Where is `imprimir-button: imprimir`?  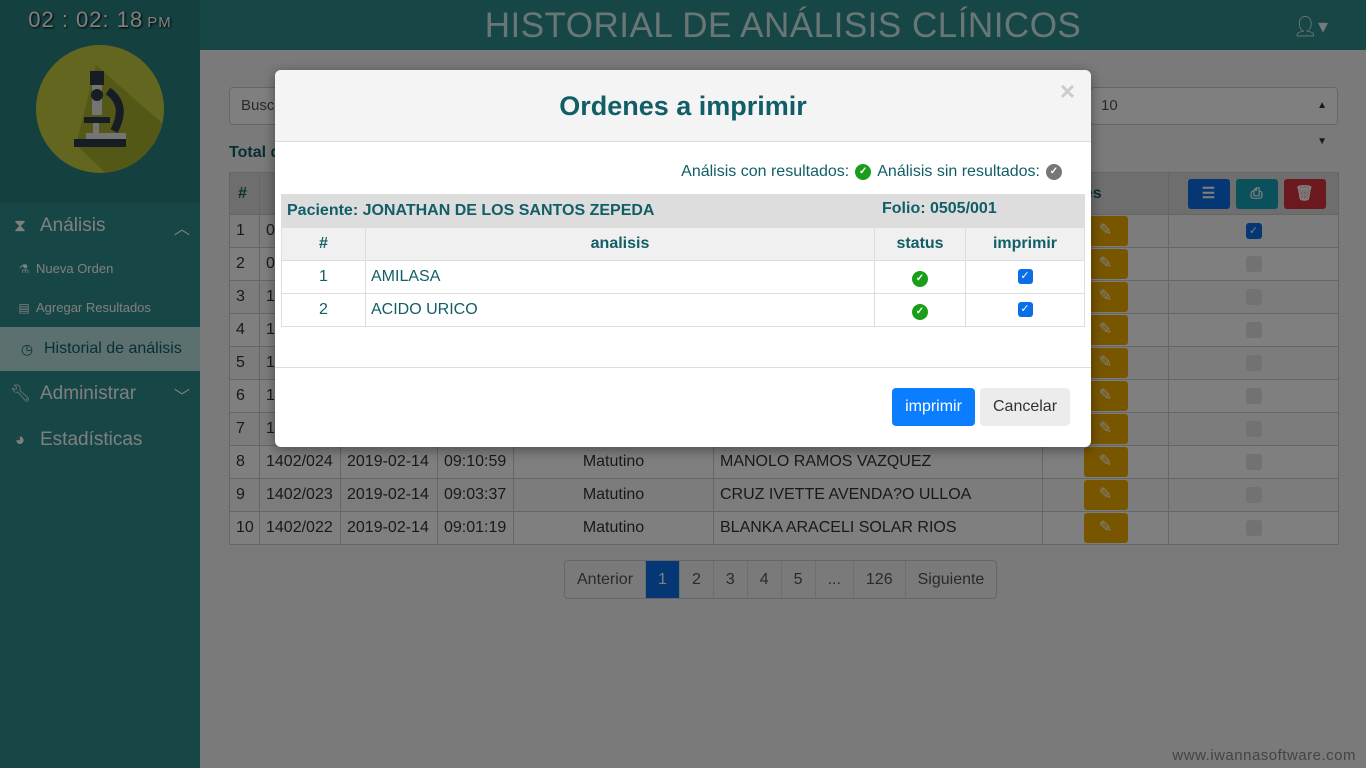
imprimir-button: imprimir is located at coordinates (933, 407).